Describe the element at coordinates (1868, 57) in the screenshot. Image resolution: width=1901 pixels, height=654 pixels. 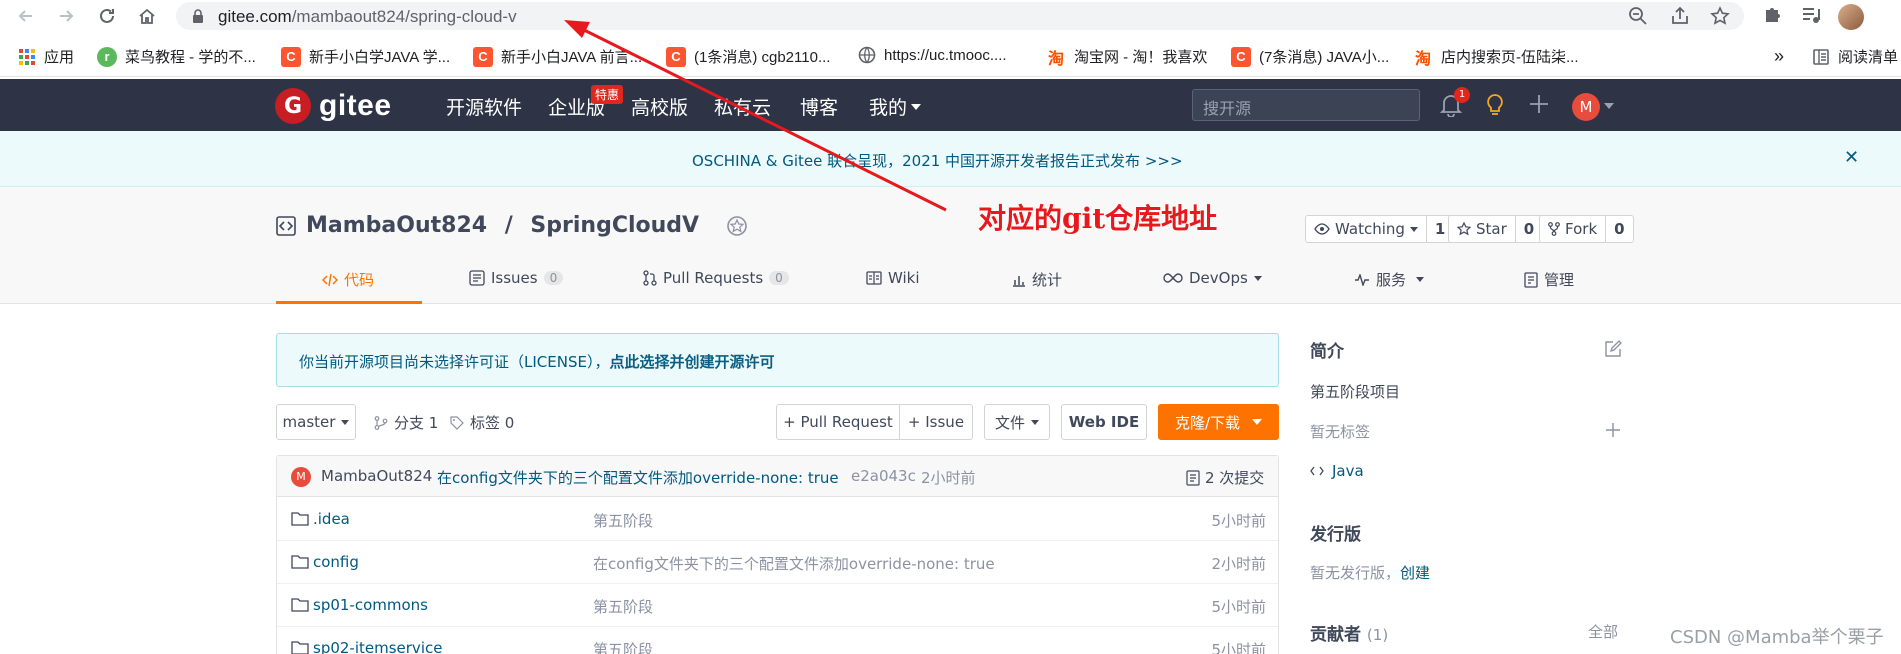
I see `reading-list-label: 阅读清单` at that location.